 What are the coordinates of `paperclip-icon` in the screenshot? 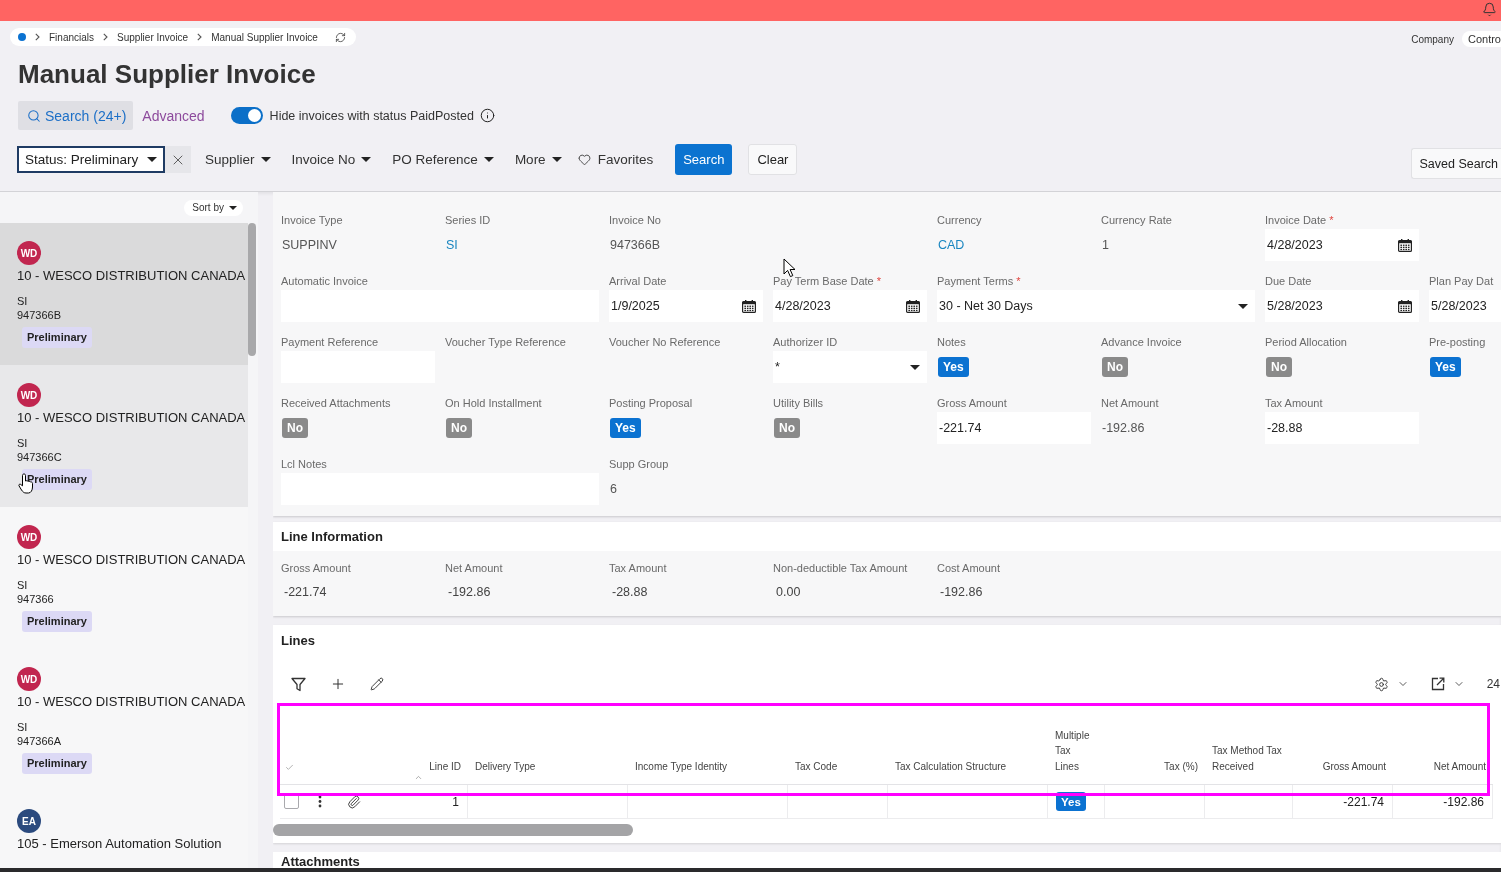 It's located at (354, 801).